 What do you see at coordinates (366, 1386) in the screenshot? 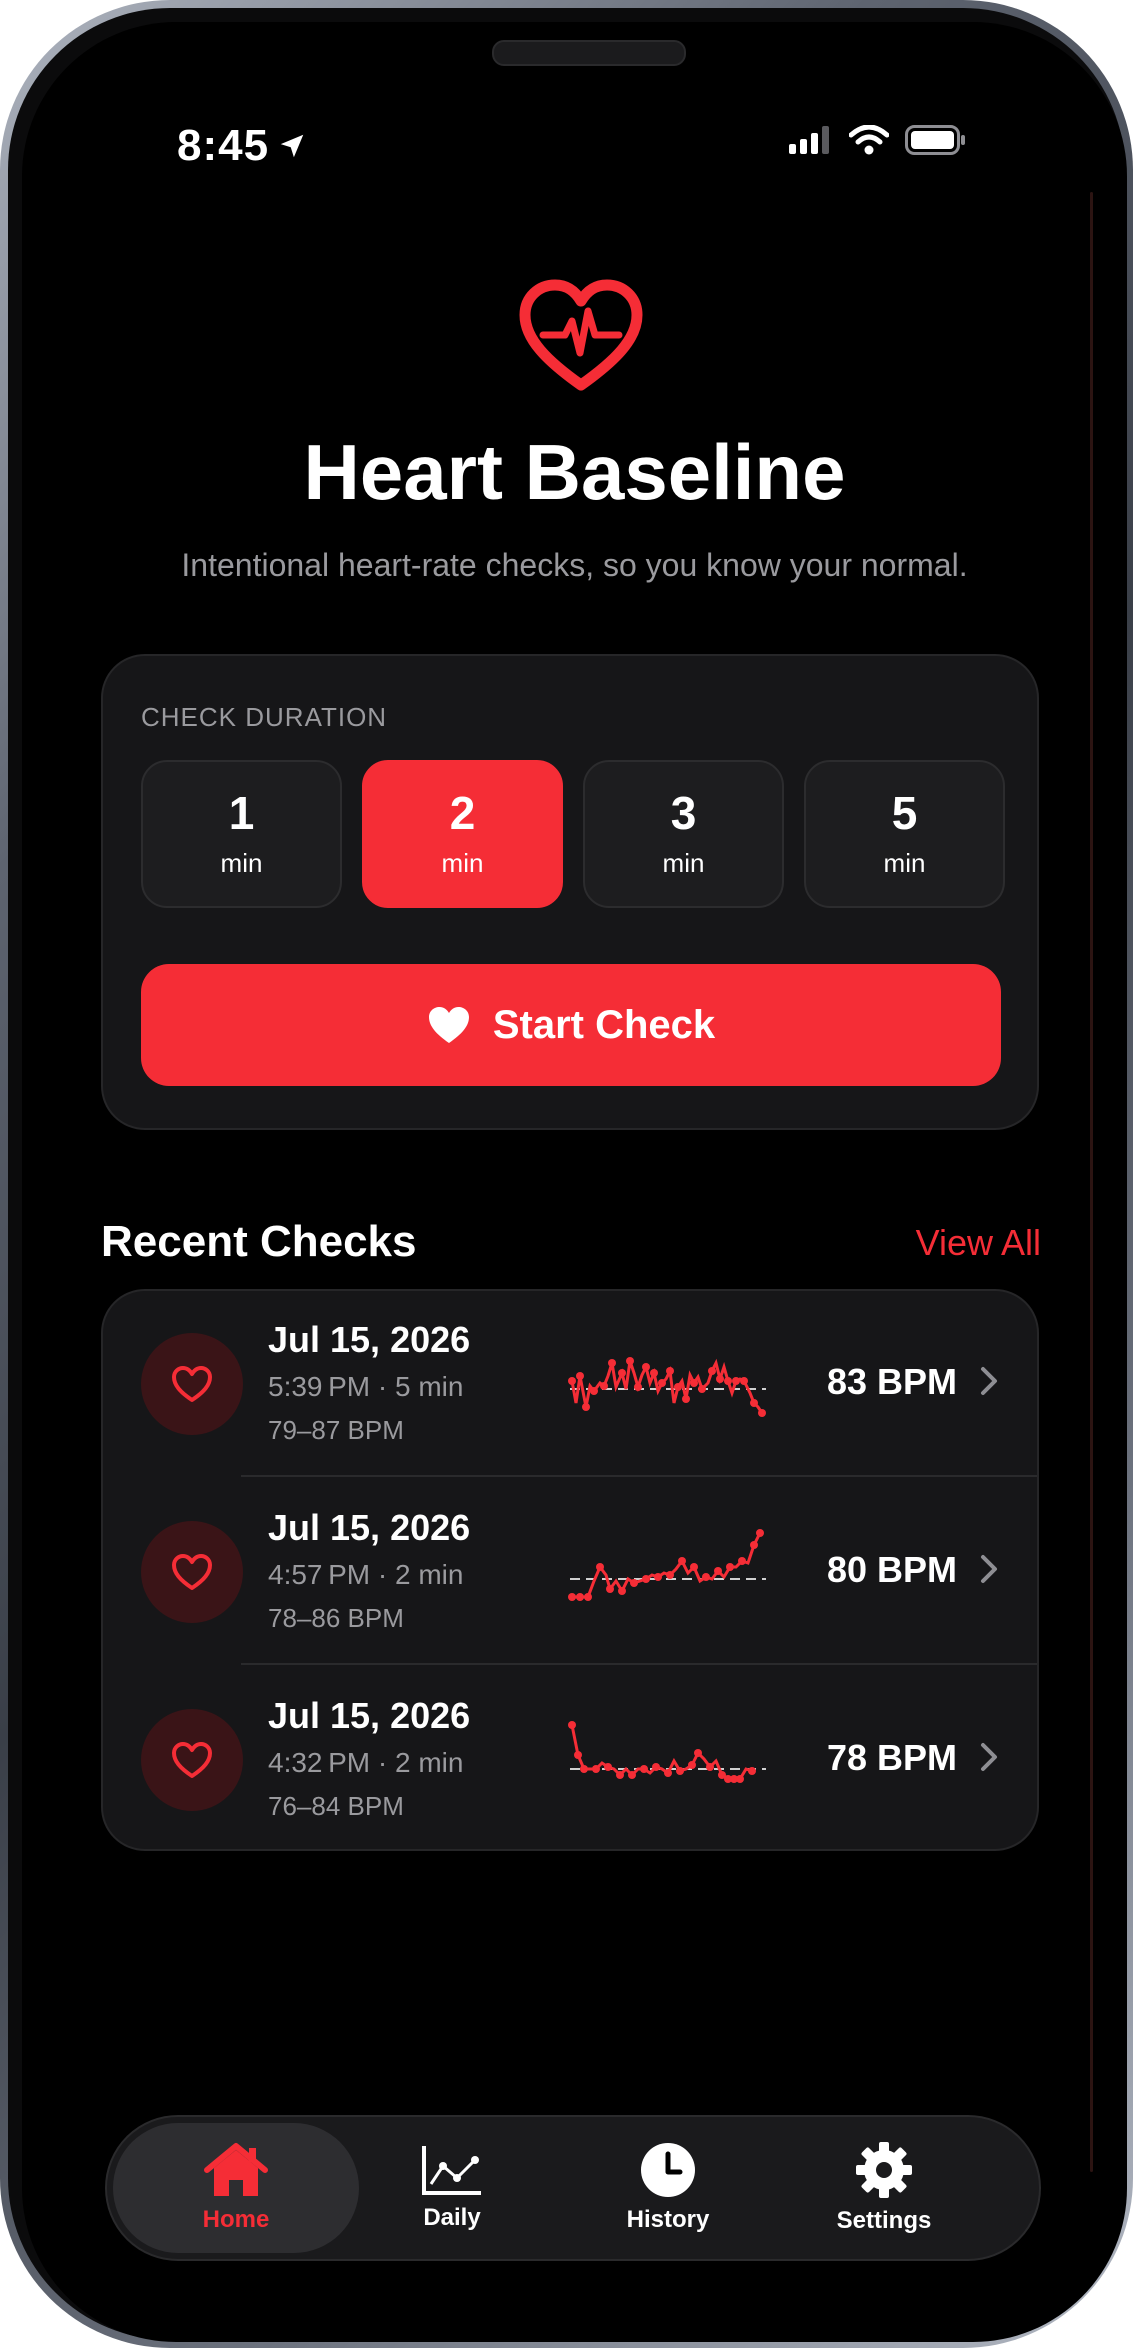
I see `check-time-duration: 5:39 PM · 5 min` at bounding box center [366, 1386].